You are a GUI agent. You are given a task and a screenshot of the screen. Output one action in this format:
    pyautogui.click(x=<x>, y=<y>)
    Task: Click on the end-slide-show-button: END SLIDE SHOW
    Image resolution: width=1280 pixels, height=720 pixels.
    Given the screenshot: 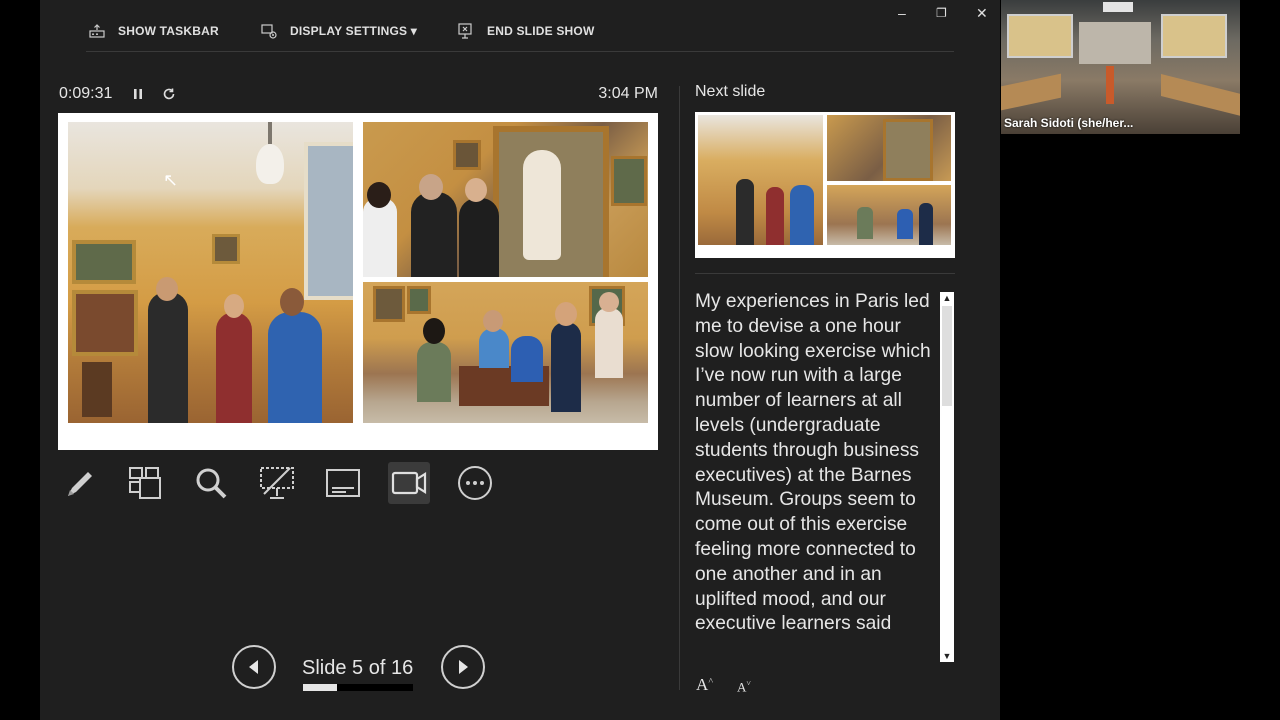 What is the action you would take?
    pyautogui.click(x=525, y=31)
    